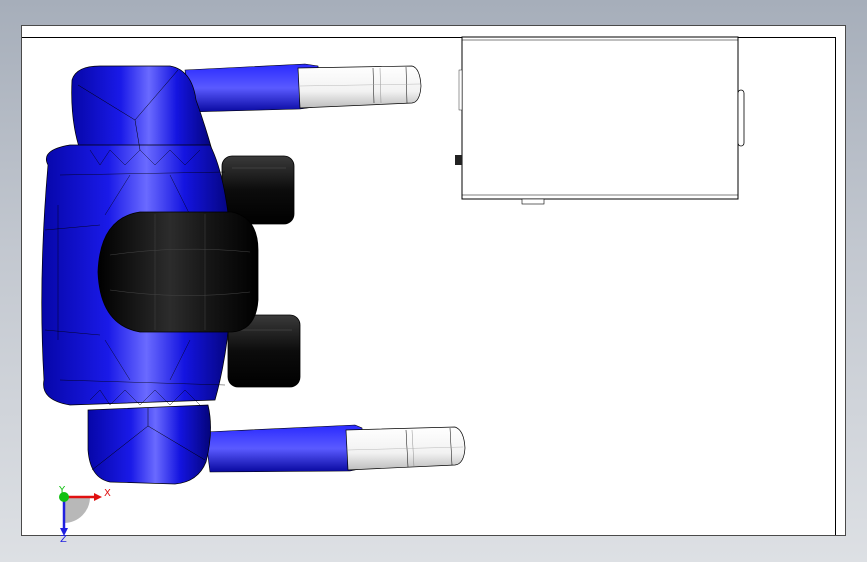  Describe the element at coordinates (335, 448) in the screenshot. I see `lower-leg` at that location.